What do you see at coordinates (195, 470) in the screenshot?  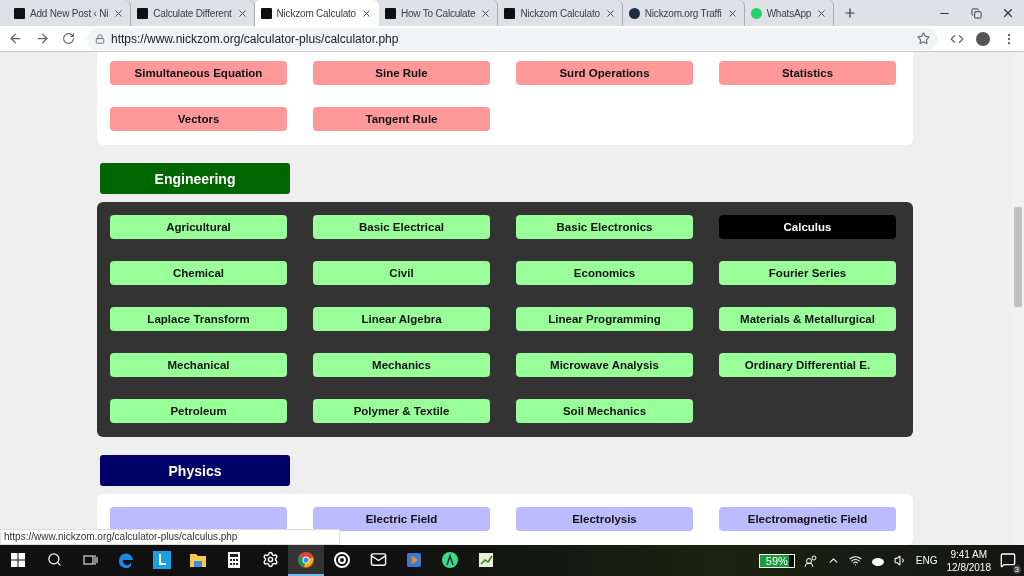 I see `section-heading: Physics` at bounding box center [195, 470].